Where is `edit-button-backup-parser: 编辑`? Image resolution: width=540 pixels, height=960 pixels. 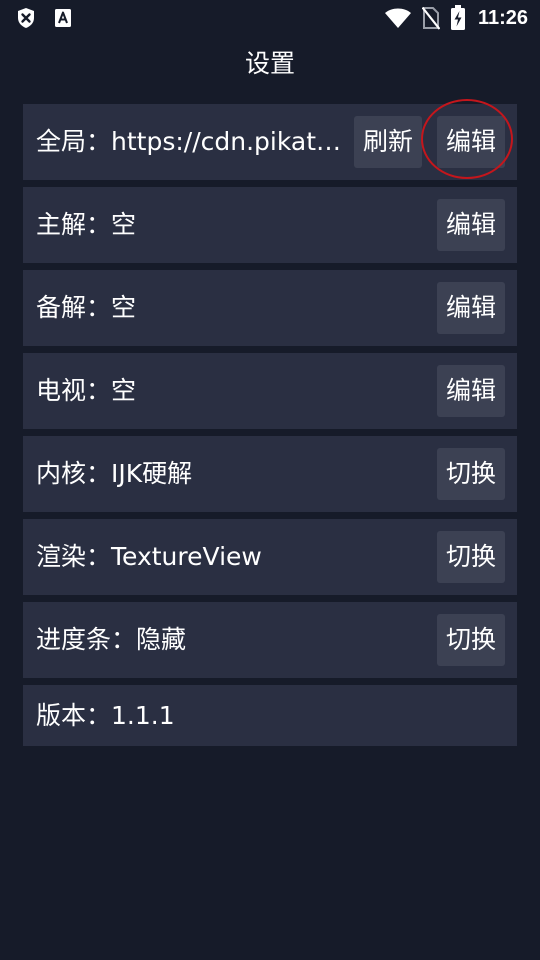 edit-button-backup-parser: 编辑 is located at coordinates (471, 308).